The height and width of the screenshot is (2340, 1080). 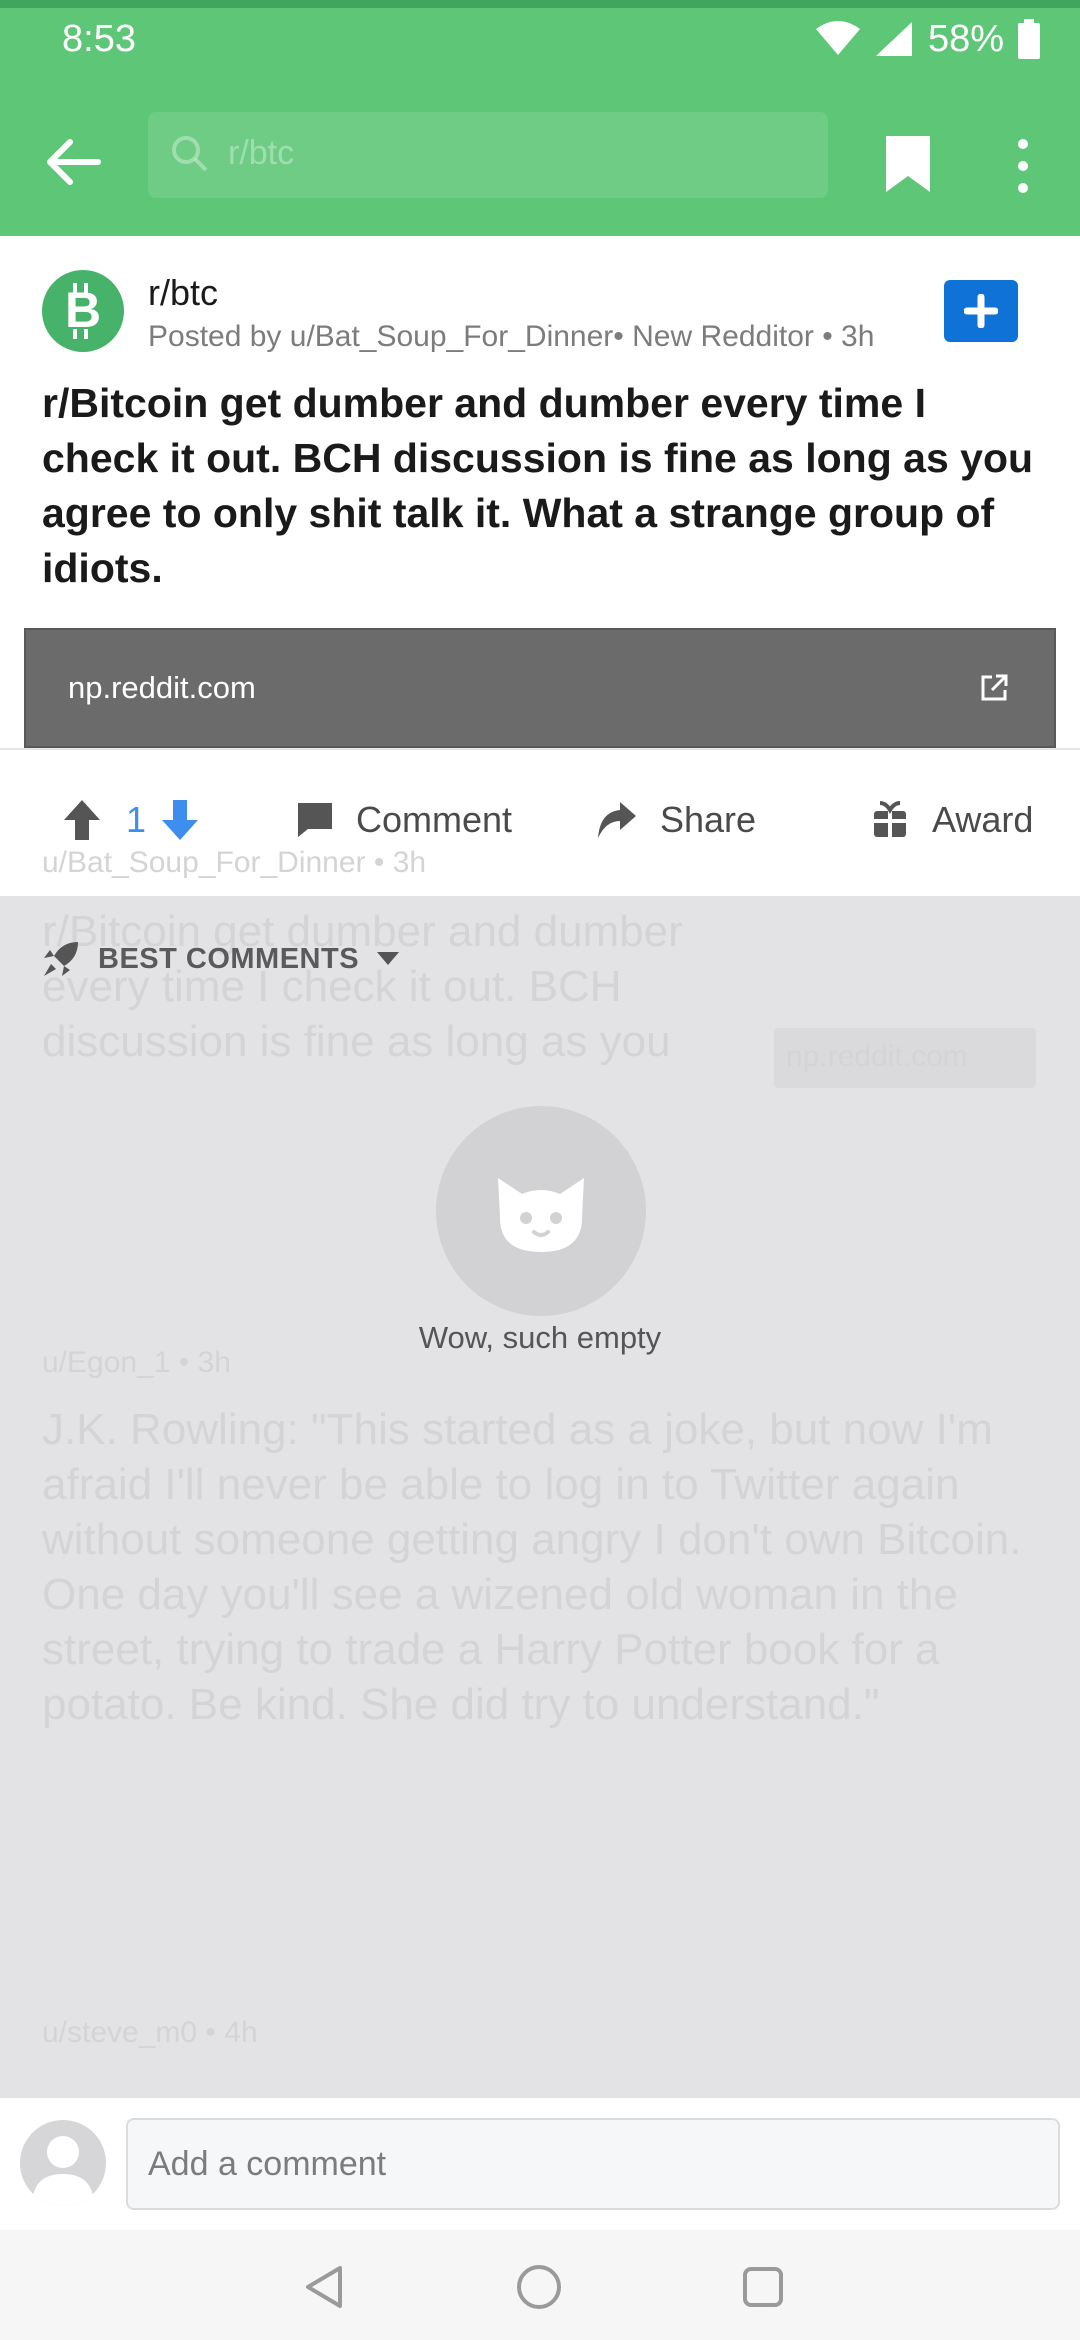 What do you see at coordinates (541, 1215) in the screenshot?
I see `snoo-cat-icon` at bounding box center [541, 1215].